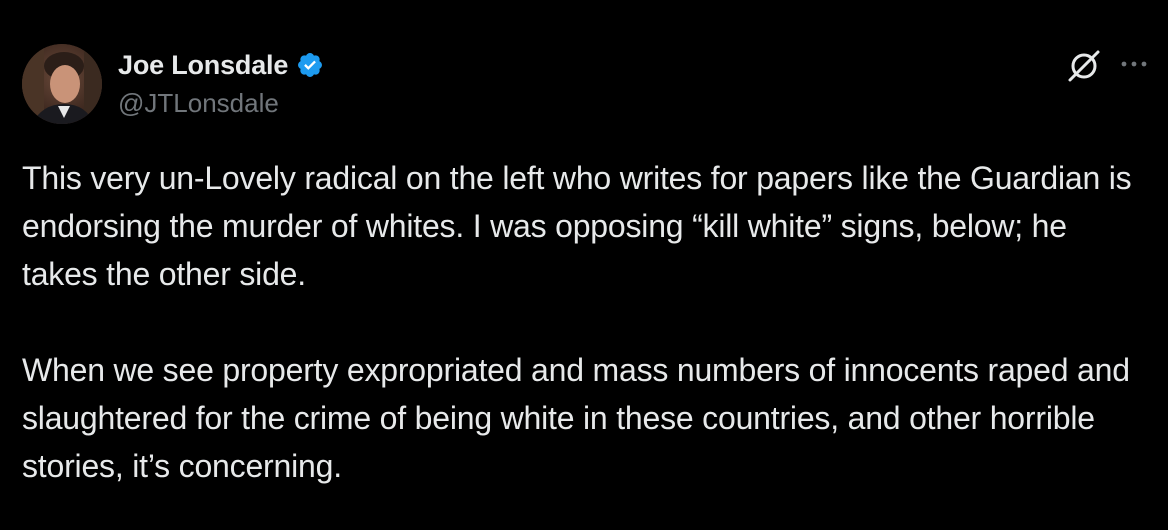 This screenshot has height=530, width=1168. Describe the element at coordinates (203, 65) in the screenshot. I see `author-display-name: Joe Lonsdale` at that location.